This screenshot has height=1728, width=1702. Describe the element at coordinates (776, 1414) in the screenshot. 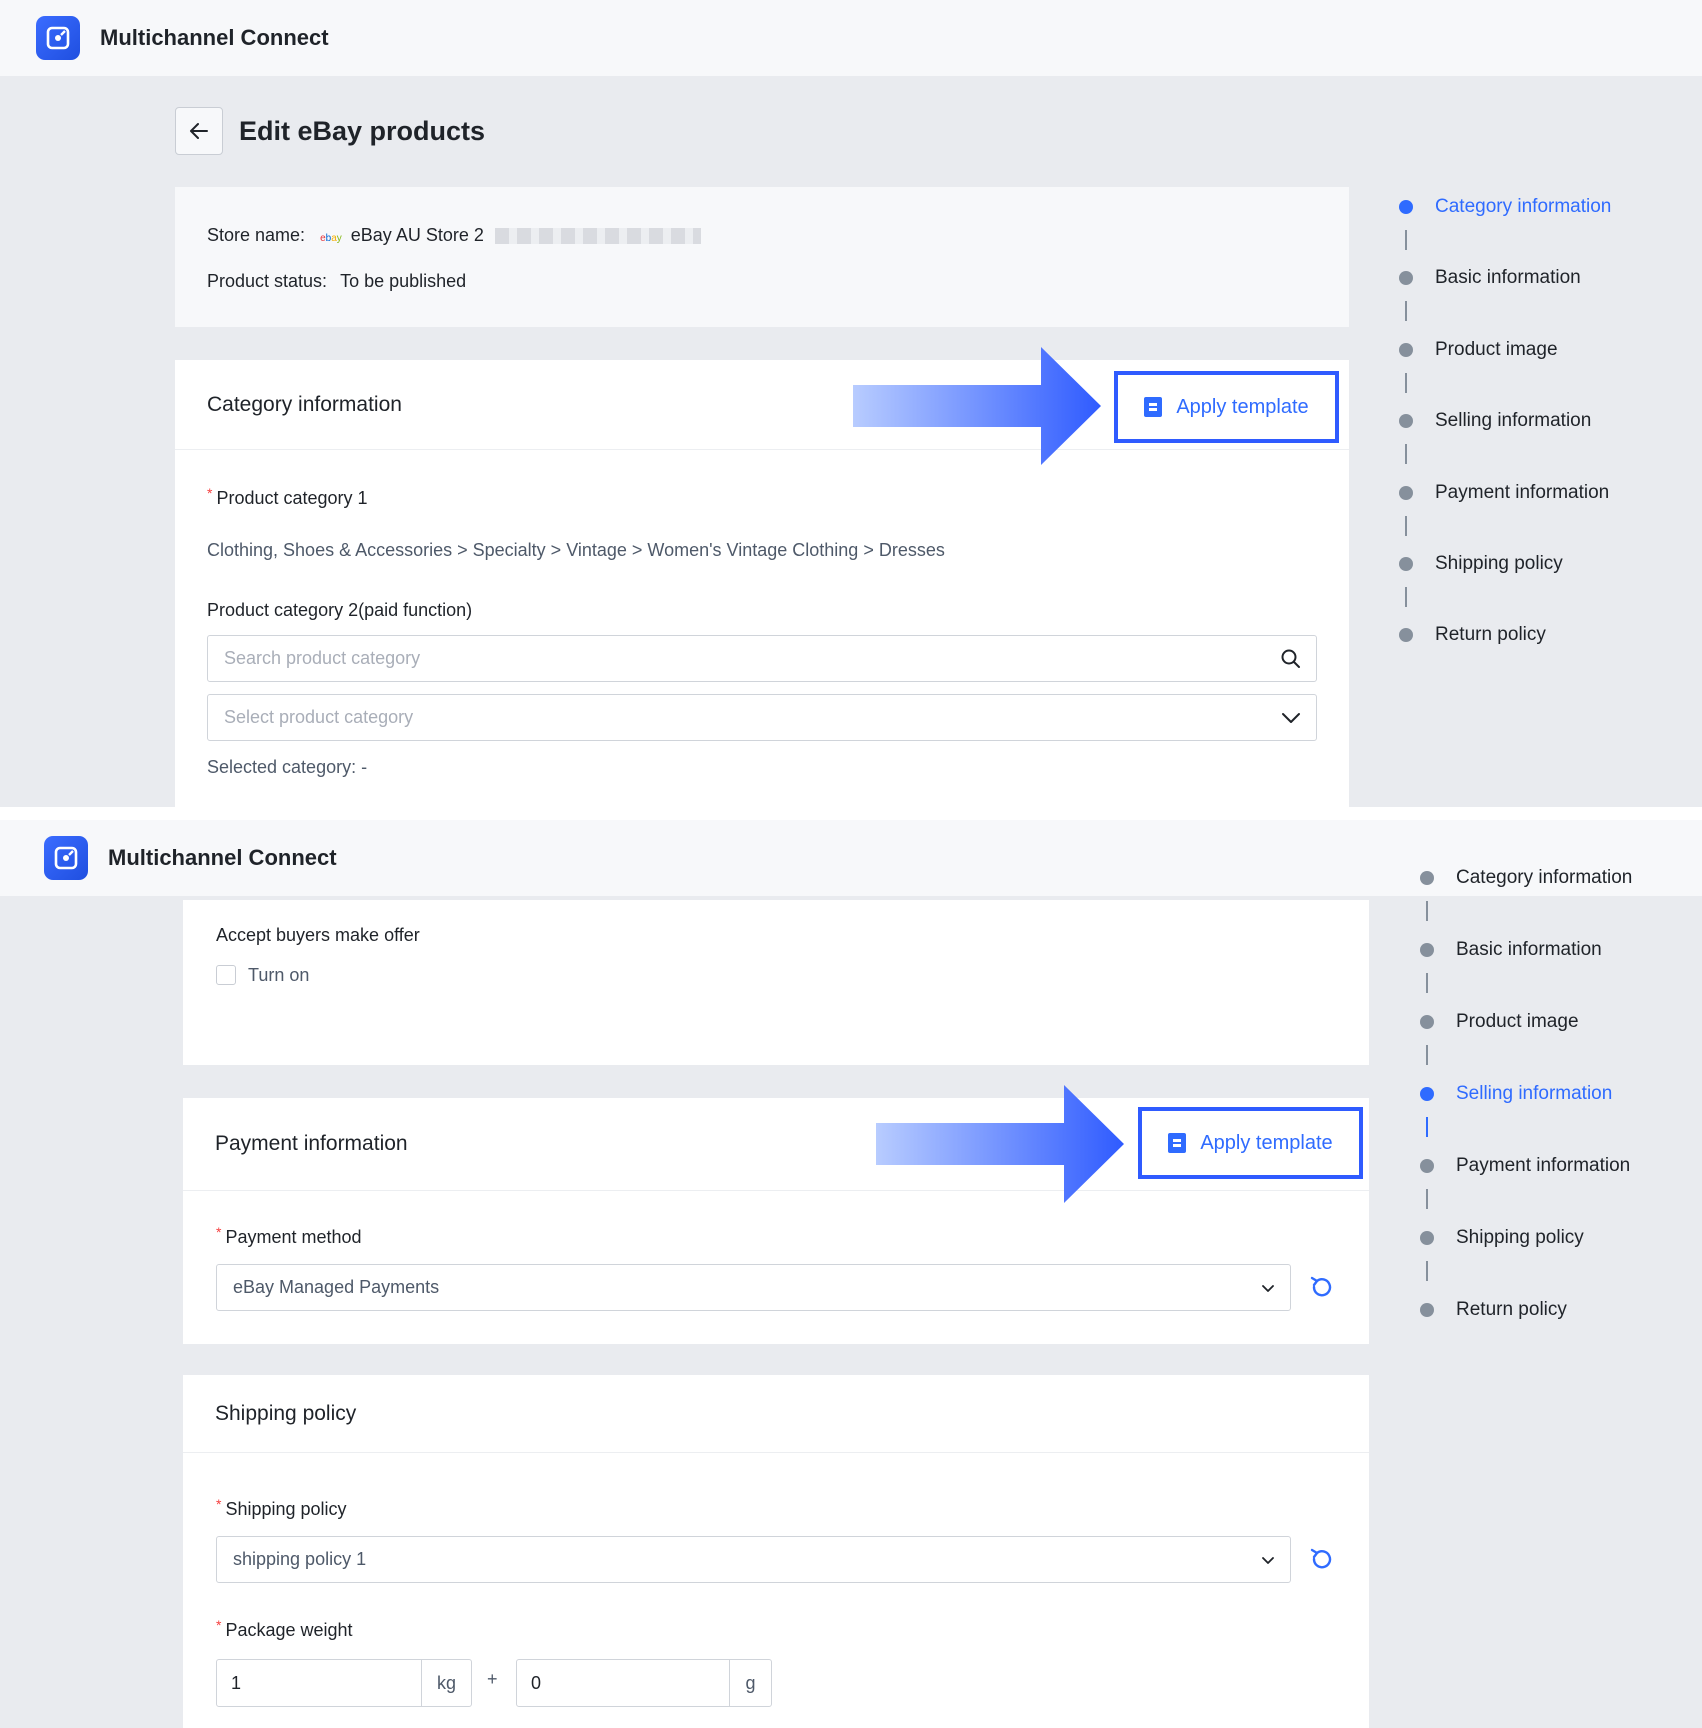

I see `shipping-policy-header: Shipping policy` at that location.